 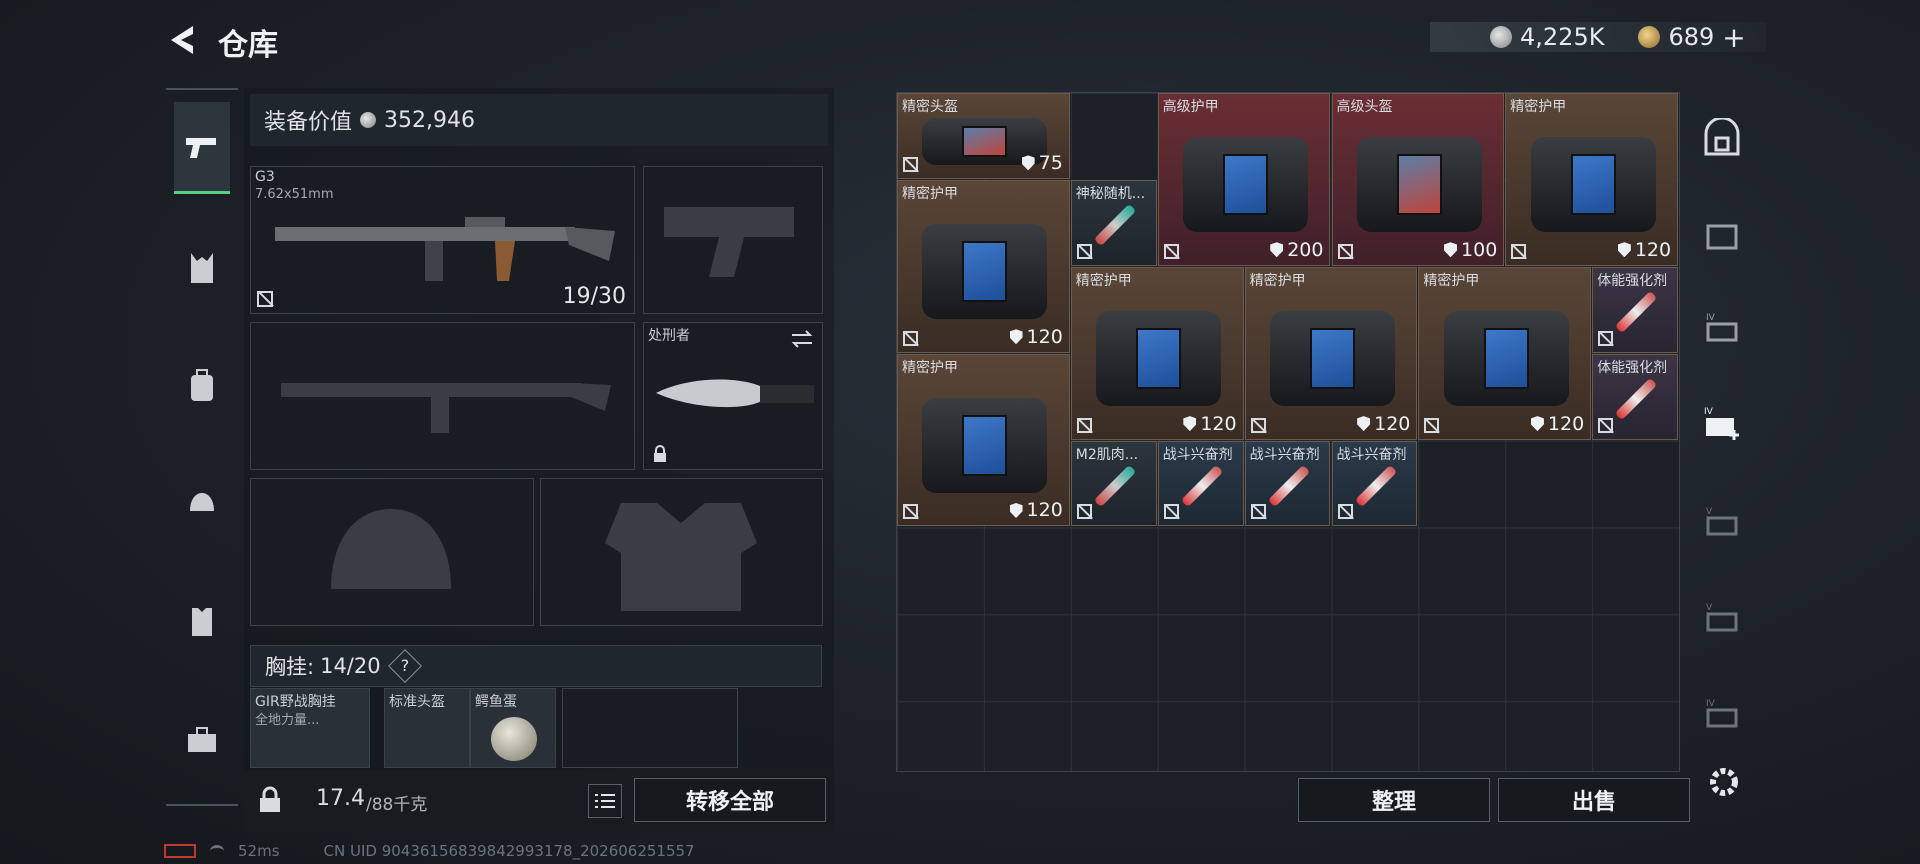 What do you see at coordinates (446, 408) in the screenshot?
I see `rifle-ghost-icon` at bounding box center [446, 408].